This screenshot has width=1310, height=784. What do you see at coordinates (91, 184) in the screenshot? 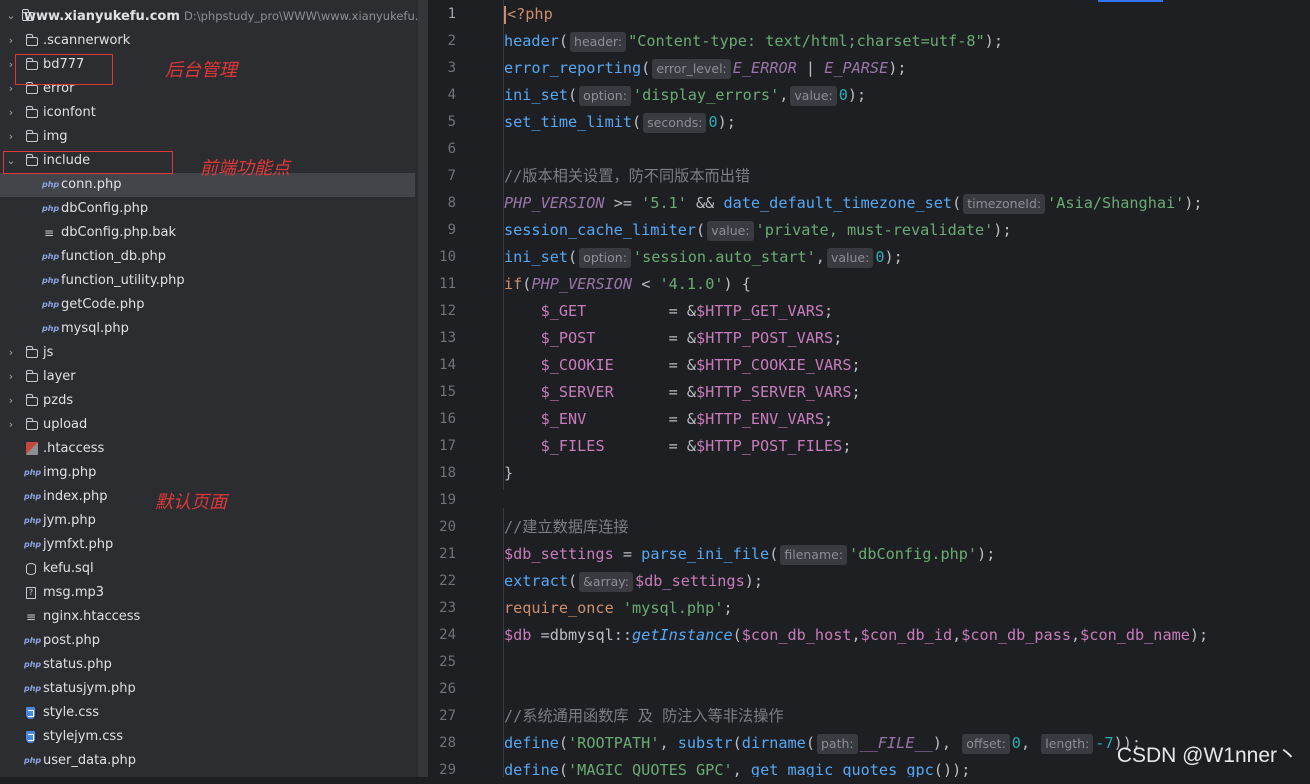
I see `file-tree-label: conn.php` at bounding box center [91, 184].